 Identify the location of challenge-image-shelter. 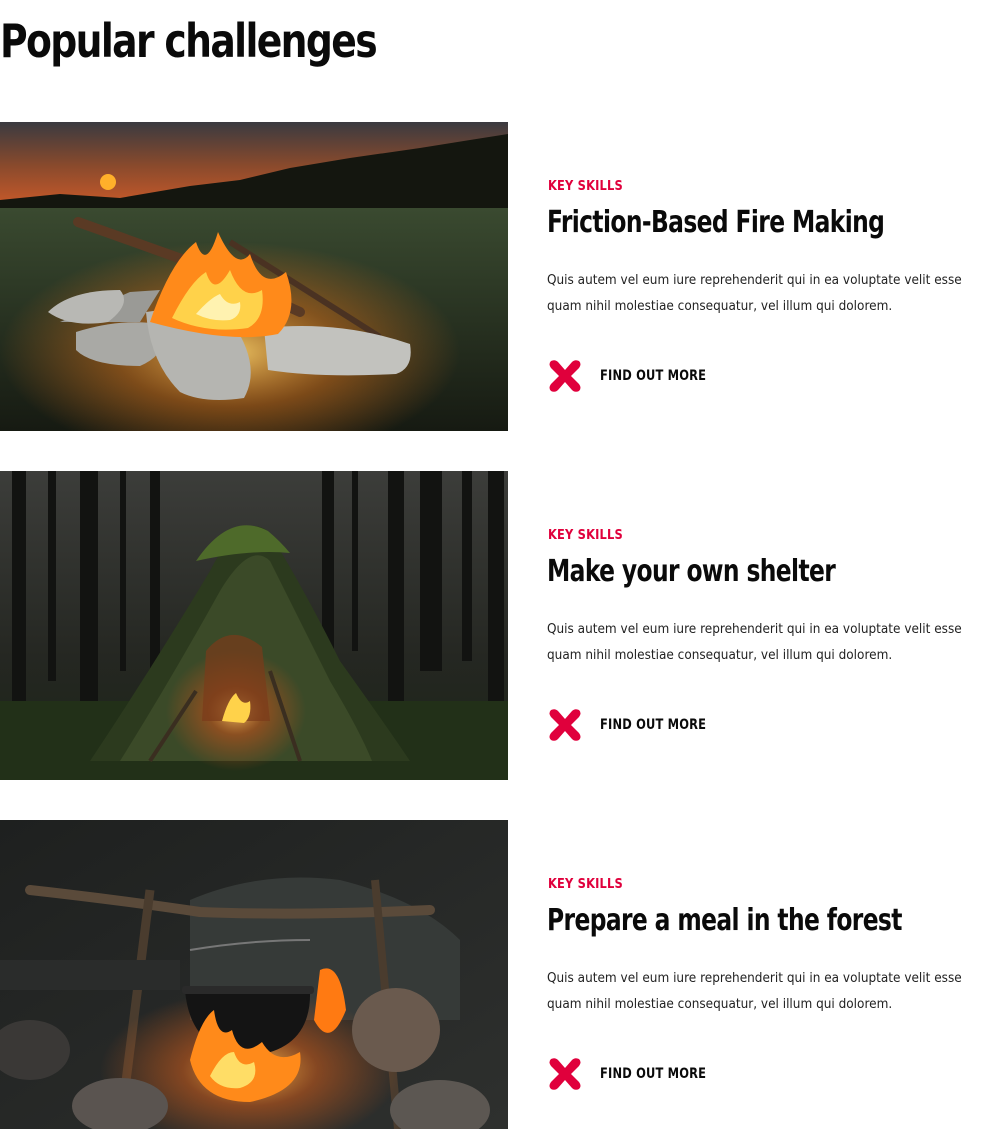
(254, 625).